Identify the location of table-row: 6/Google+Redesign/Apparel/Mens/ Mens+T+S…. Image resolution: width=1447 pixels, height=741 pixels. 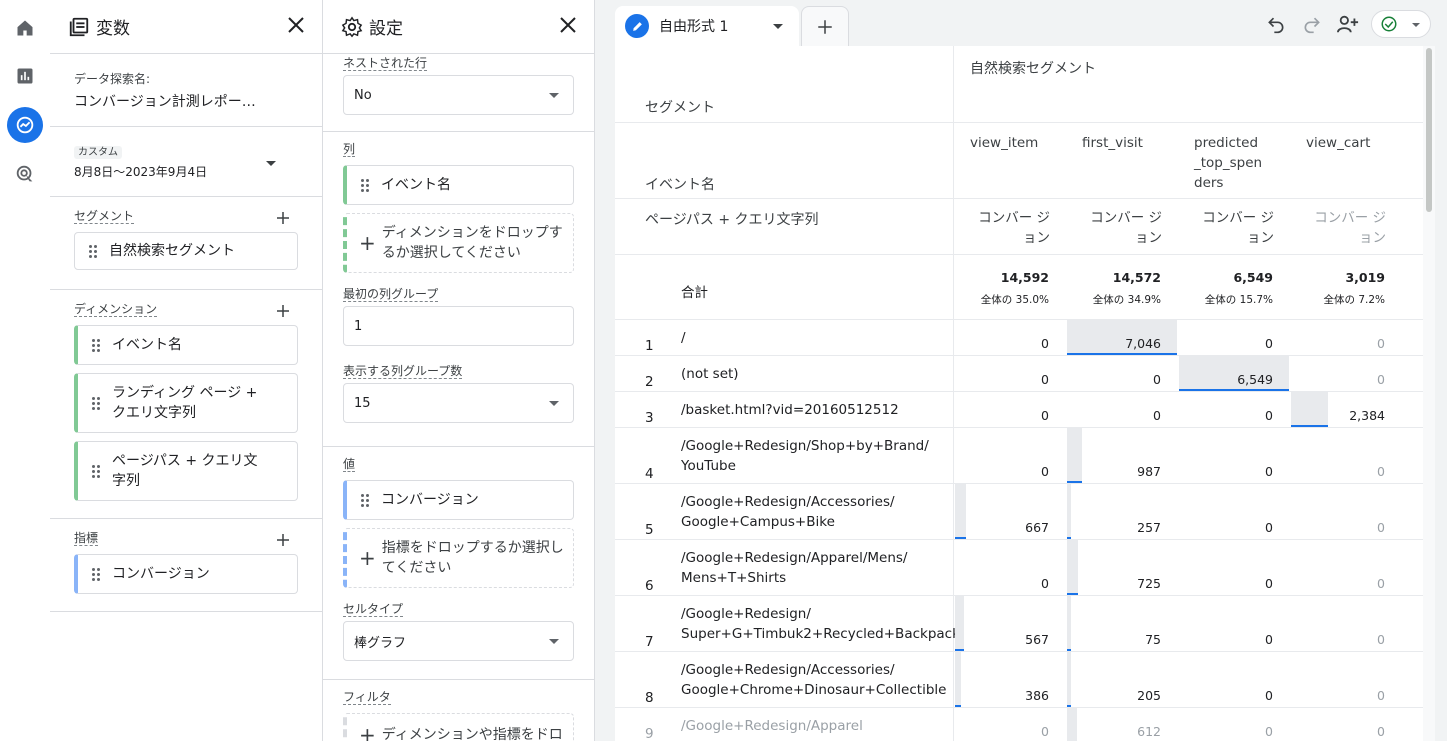
(1019, 568).